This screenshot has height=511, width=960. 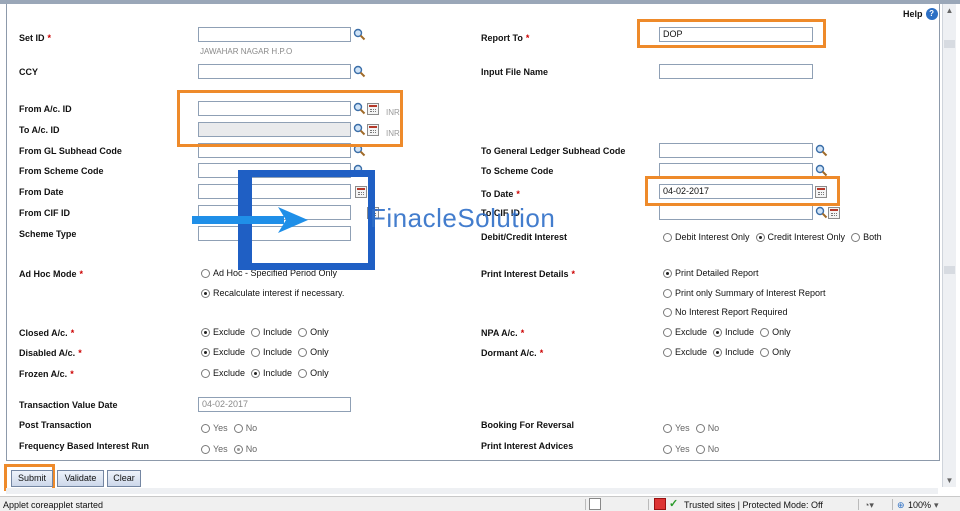 I want to click on closed-ac-label: Closed A/c. *, so click(x=47, y=333).